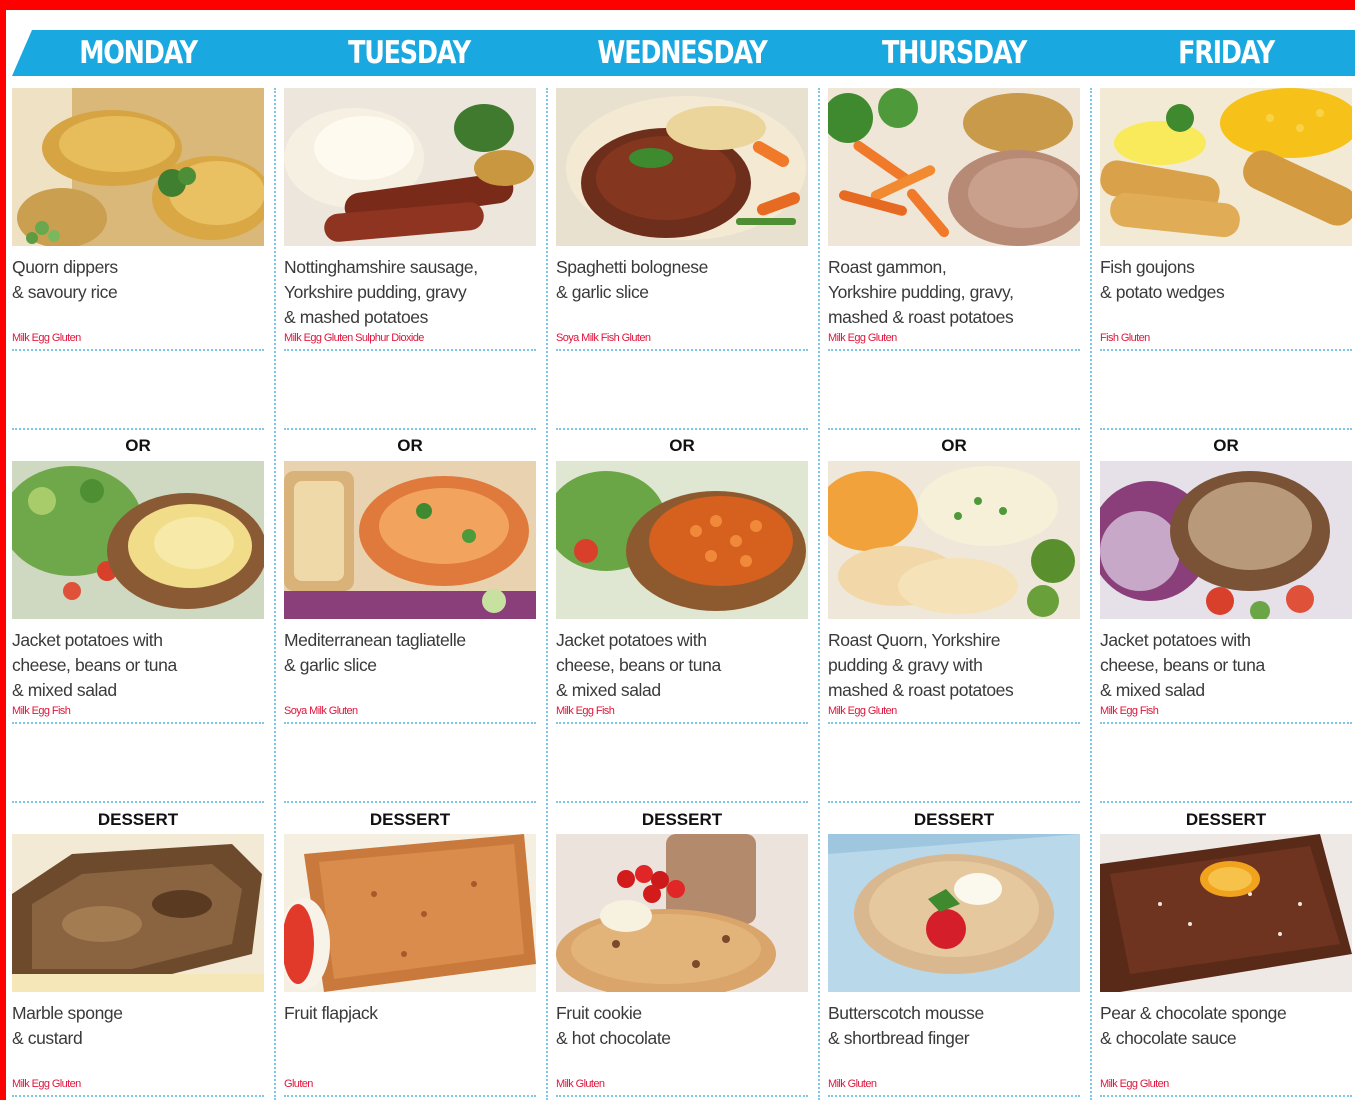 The height and width of the screenshot is (1100, 1355). Describe the element at coordinates (409, 53) in the screenshot. I see `day-heading-tuesday: TUESDAY` at that location.